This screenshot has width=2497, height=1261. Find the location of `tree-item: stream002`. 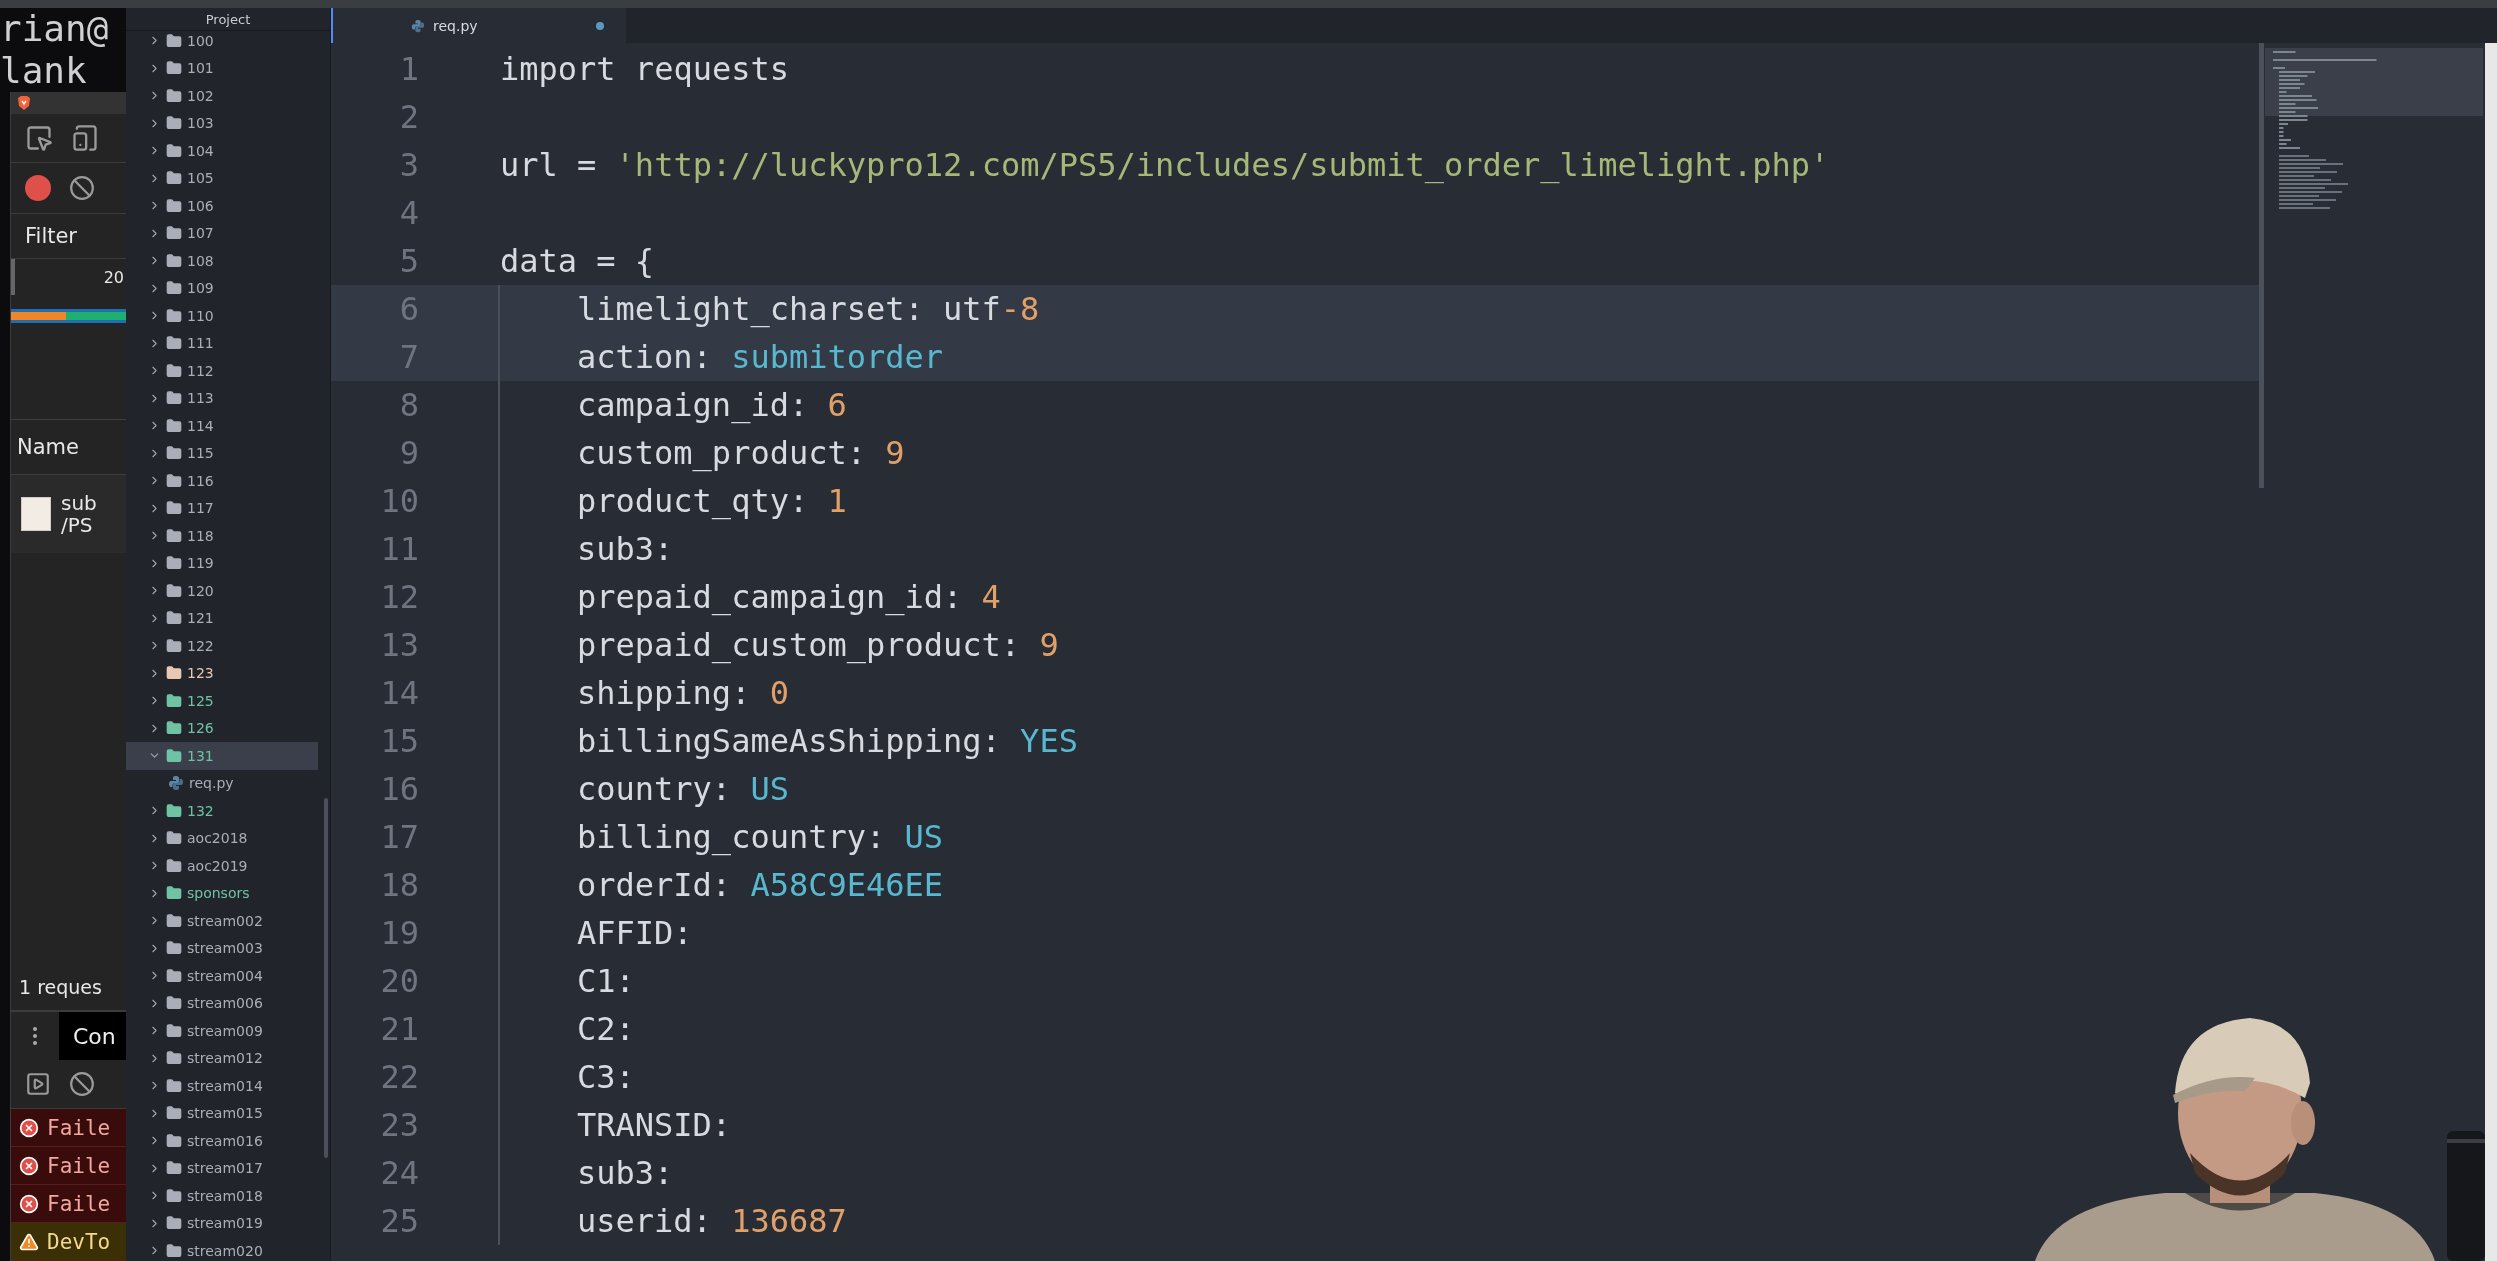

tree-item: stream002 is located at coordinates (222, 921).